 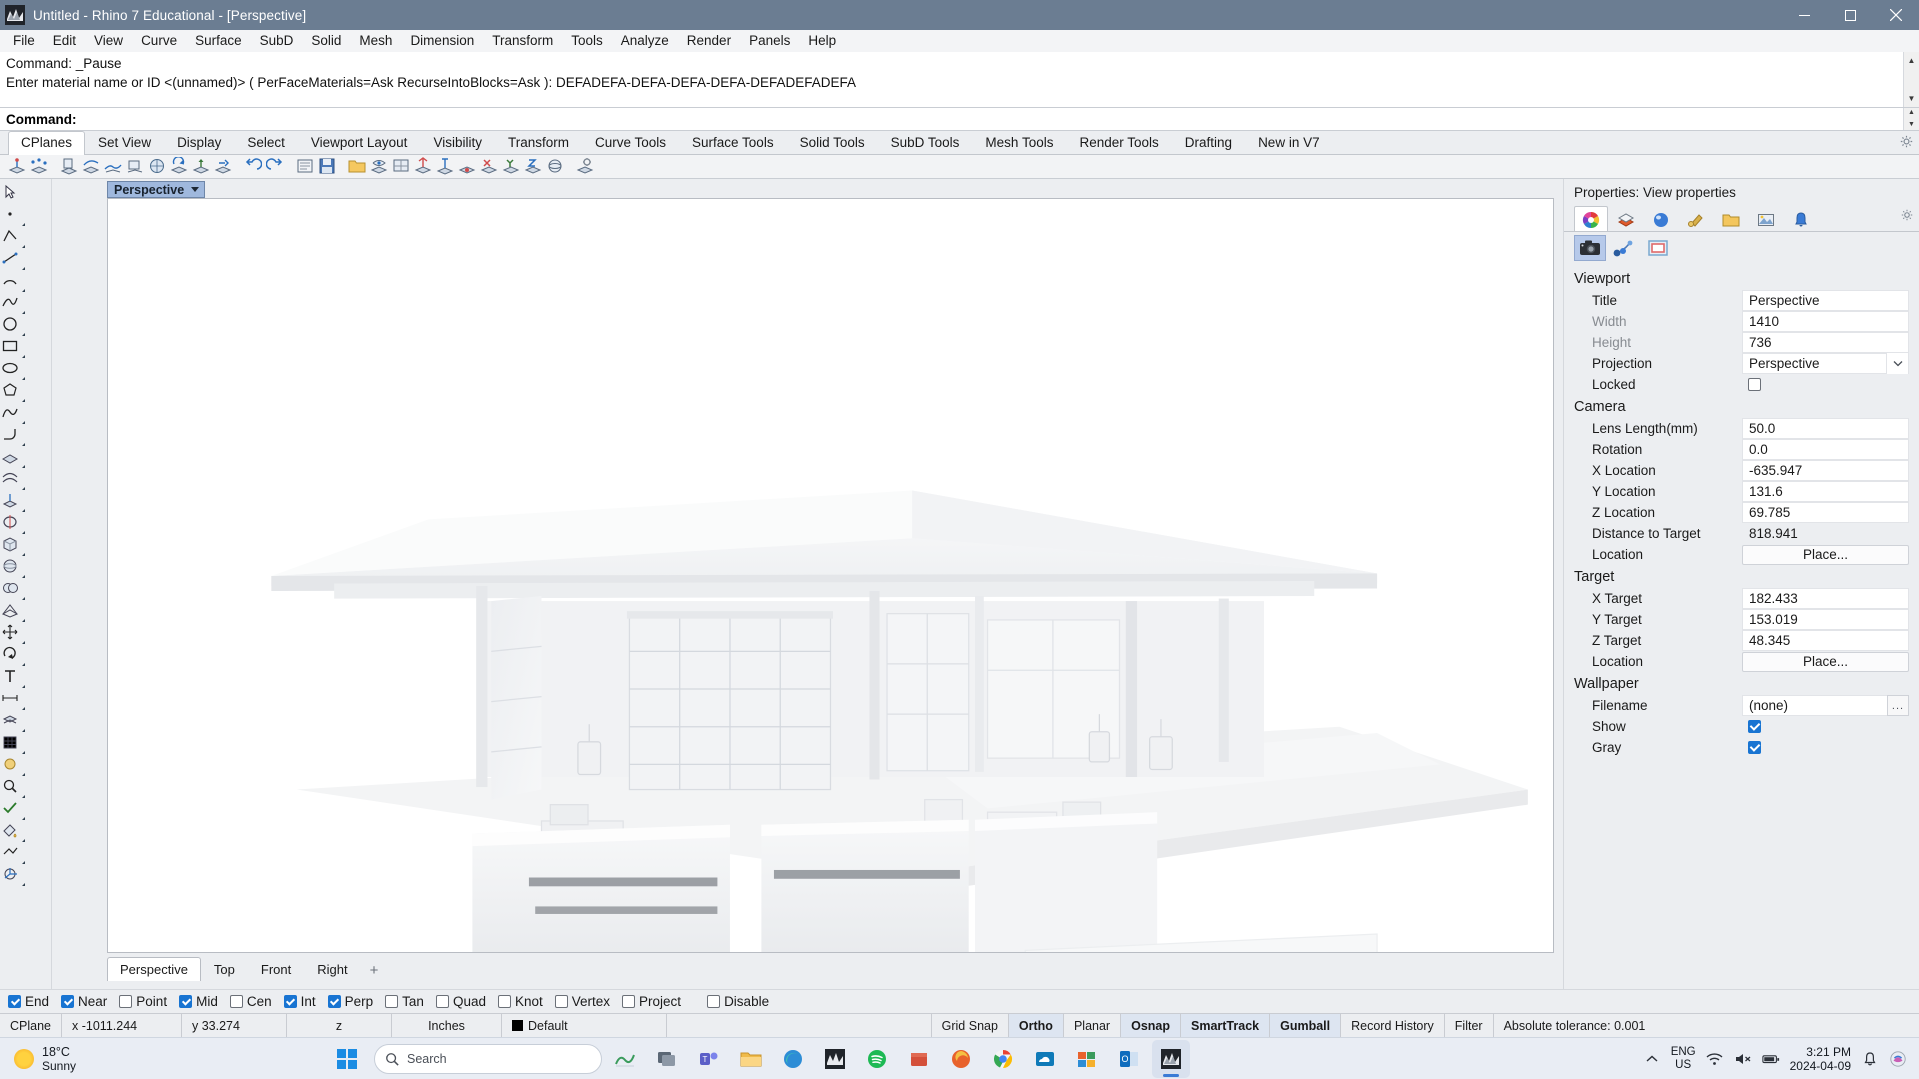 What do you see at coordinates (1208, 142) in the screenshot?
I see `tab-drafting: Drafting` at bounding box center [1208, 142].